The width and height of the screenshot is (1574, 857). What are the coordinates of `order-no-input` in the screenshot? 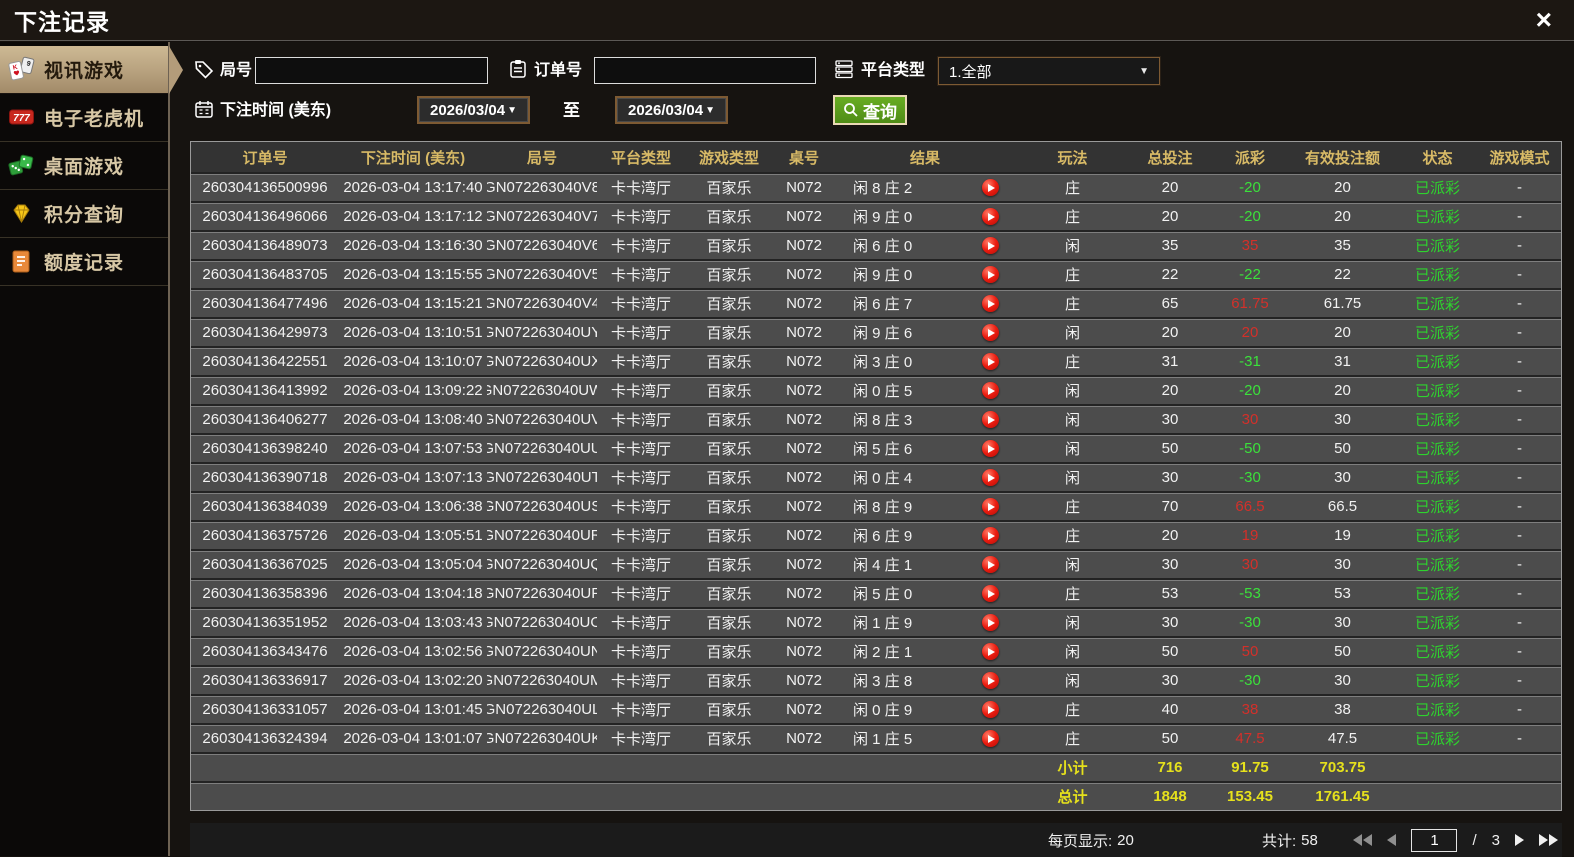 It's located at (705, 70).